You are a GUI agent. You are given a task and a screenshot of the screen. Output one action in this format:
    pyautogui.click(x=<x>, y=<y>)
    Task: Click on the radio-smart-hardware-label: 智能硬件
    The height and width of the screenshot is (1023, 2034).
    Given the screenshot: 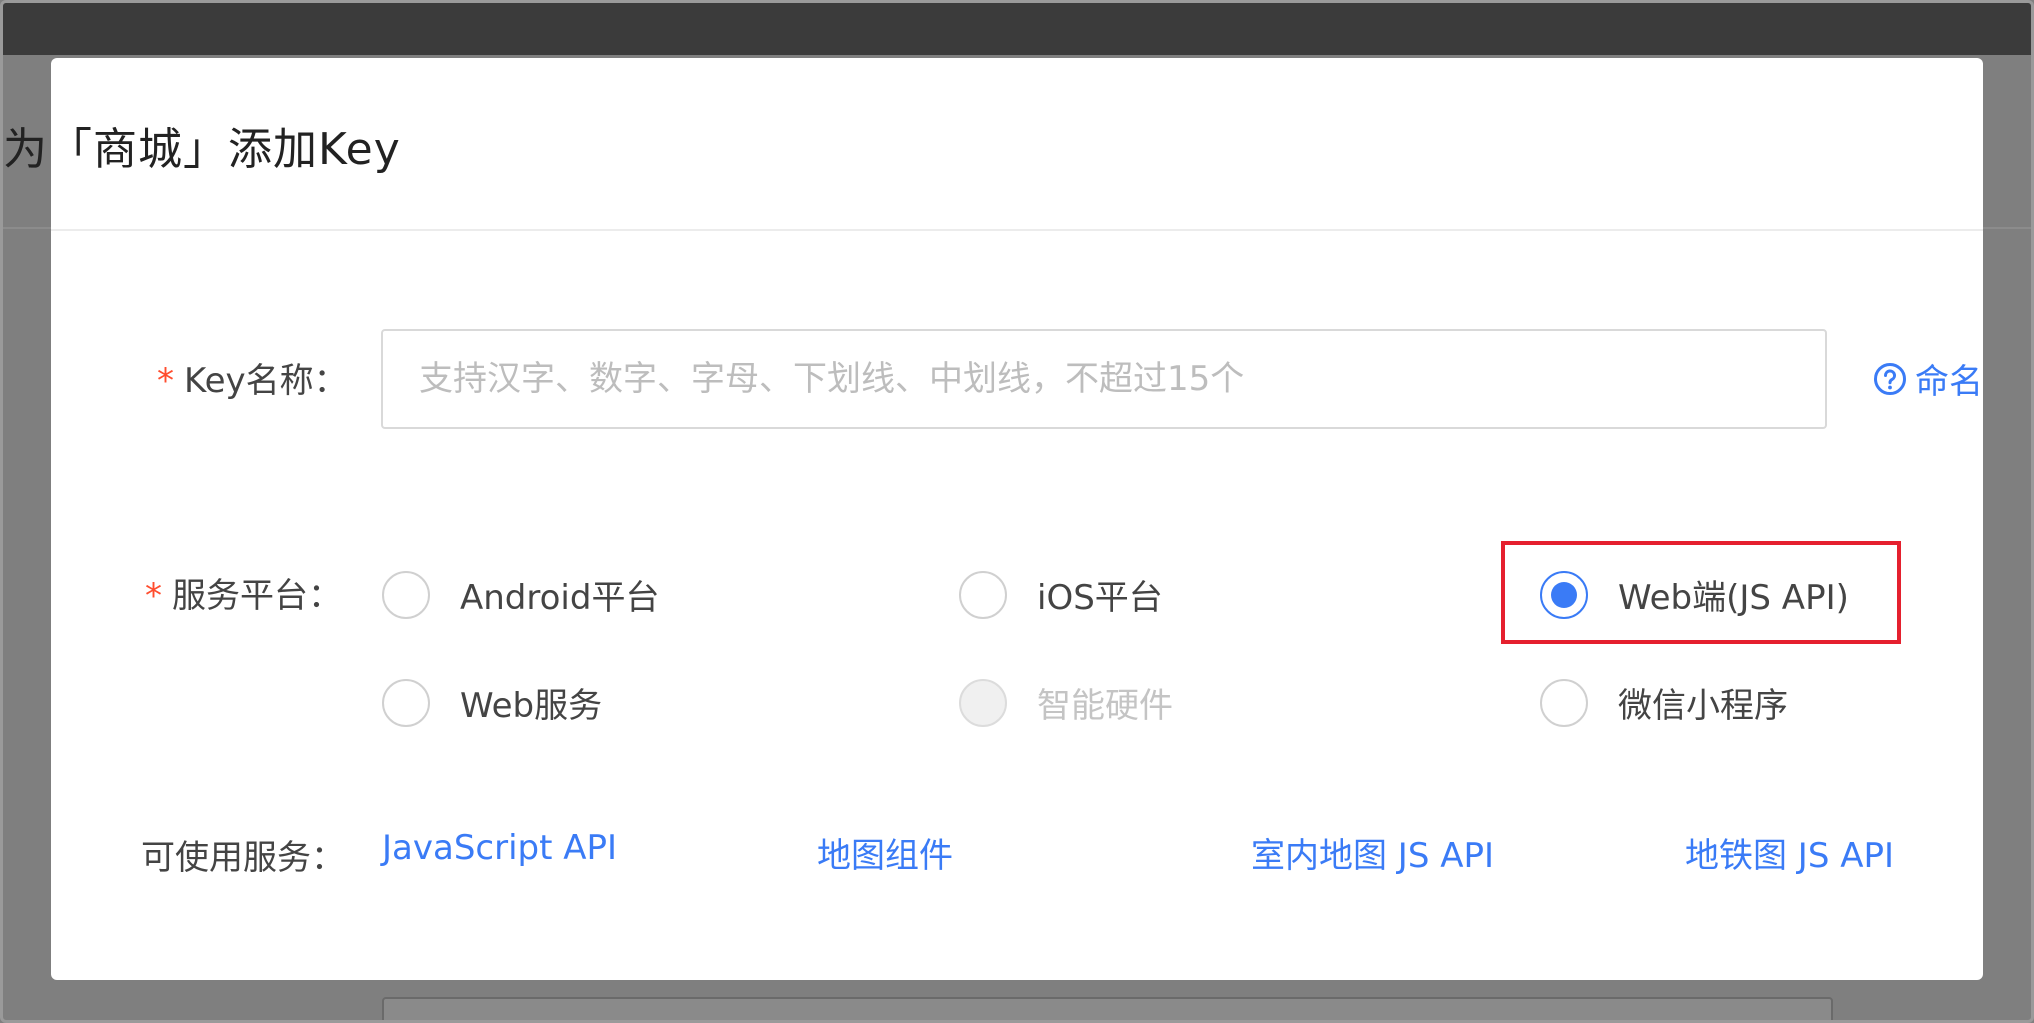 What is the action you would take?
    pyautogui.click(x=1105, y=706)
    